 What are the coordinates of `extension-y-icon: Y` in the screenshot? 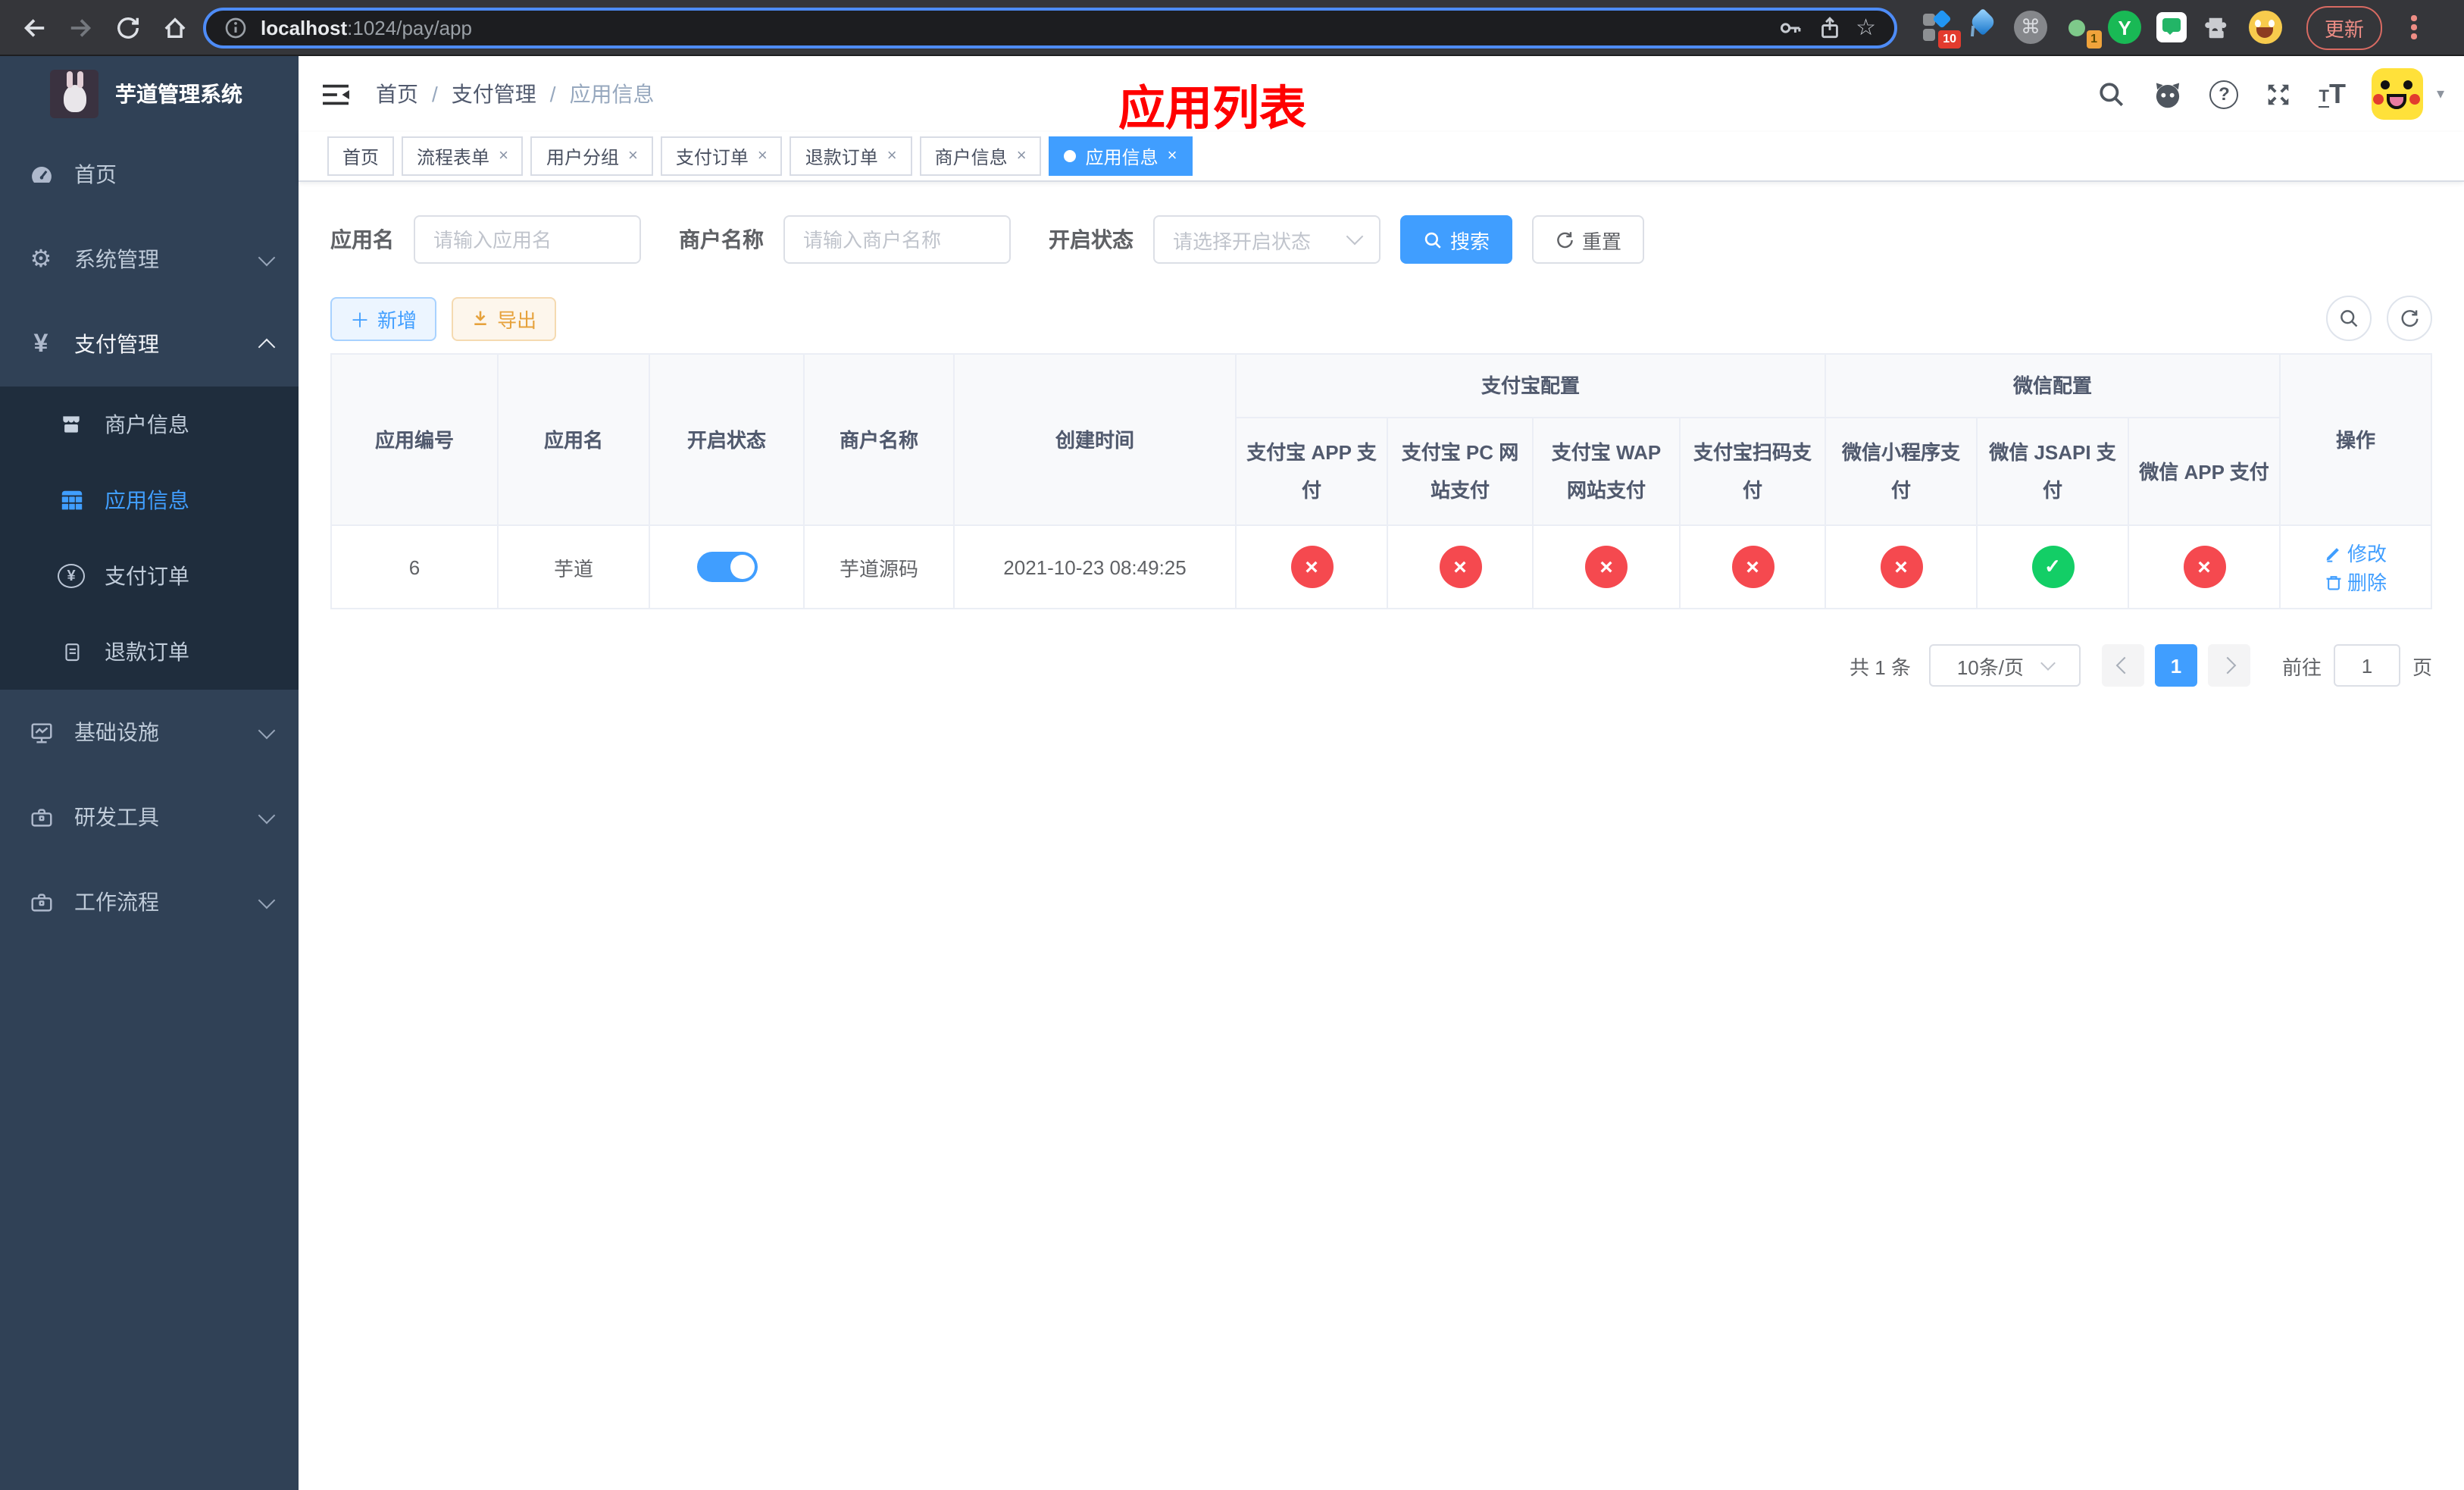 It's located at (2124, 28).